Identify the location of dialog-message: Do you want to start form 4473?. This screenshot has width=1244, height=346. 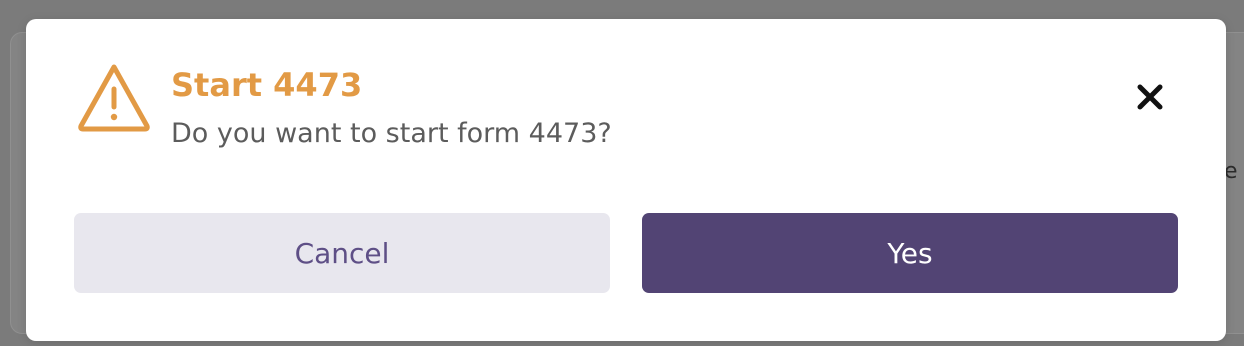
(391, 133).